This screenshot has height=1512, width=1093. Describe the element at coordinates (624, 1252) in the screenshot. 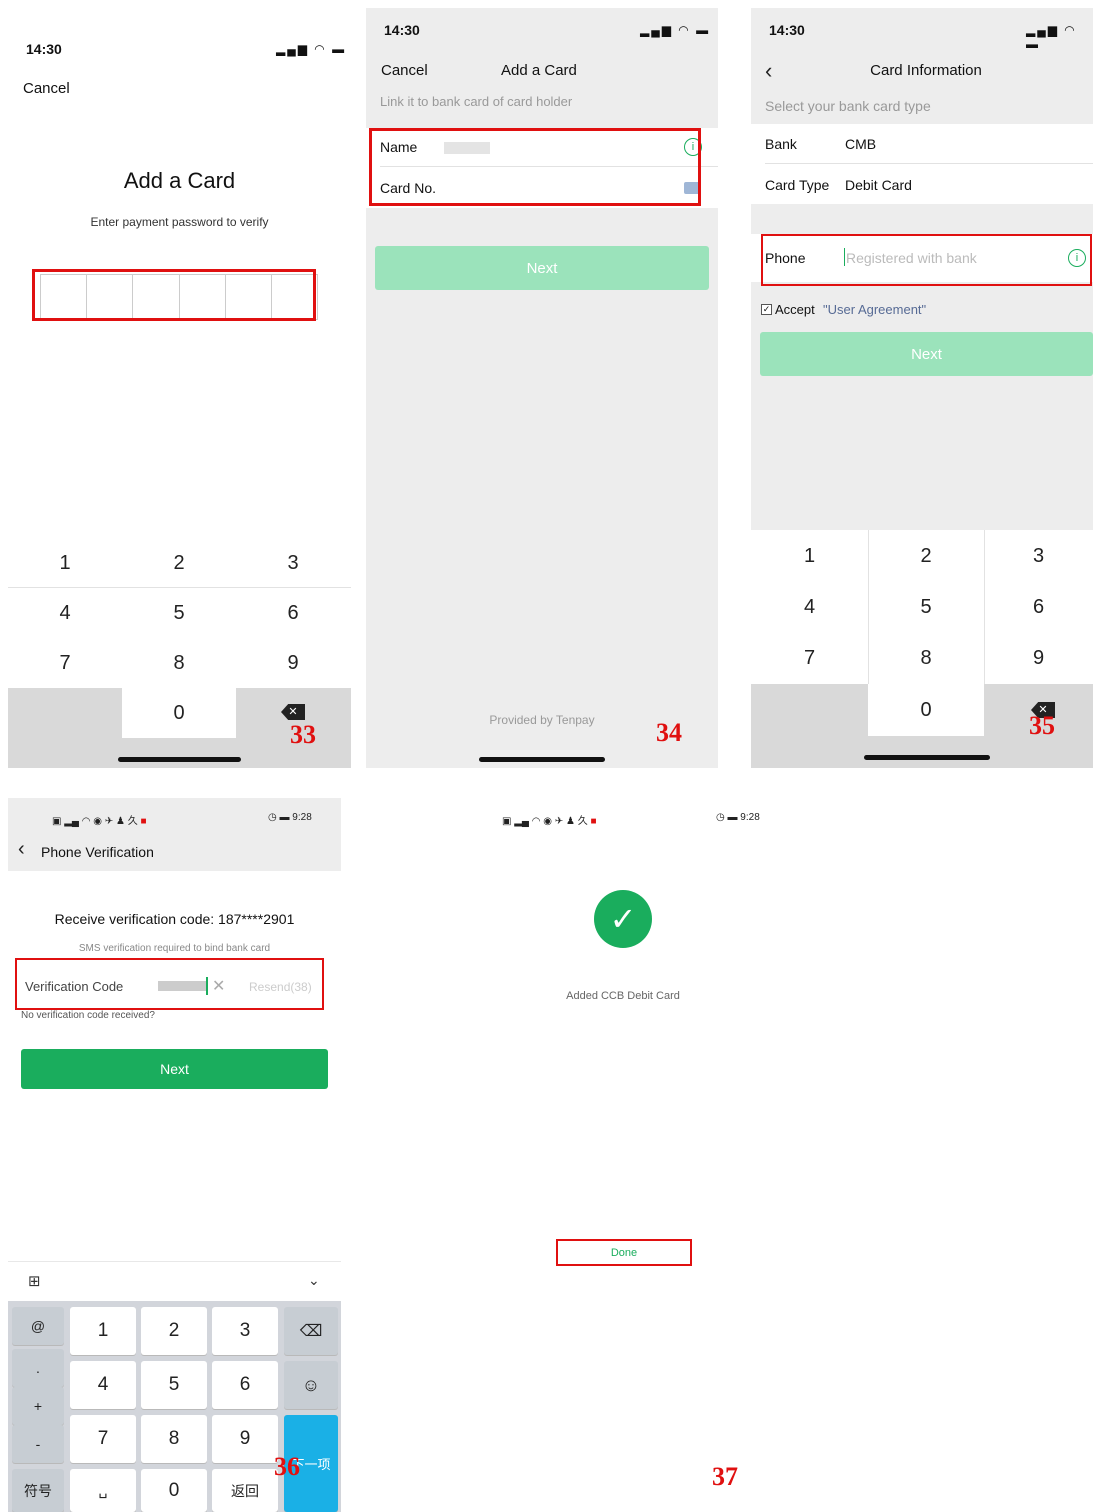

I see `done-button: Done` at that location.